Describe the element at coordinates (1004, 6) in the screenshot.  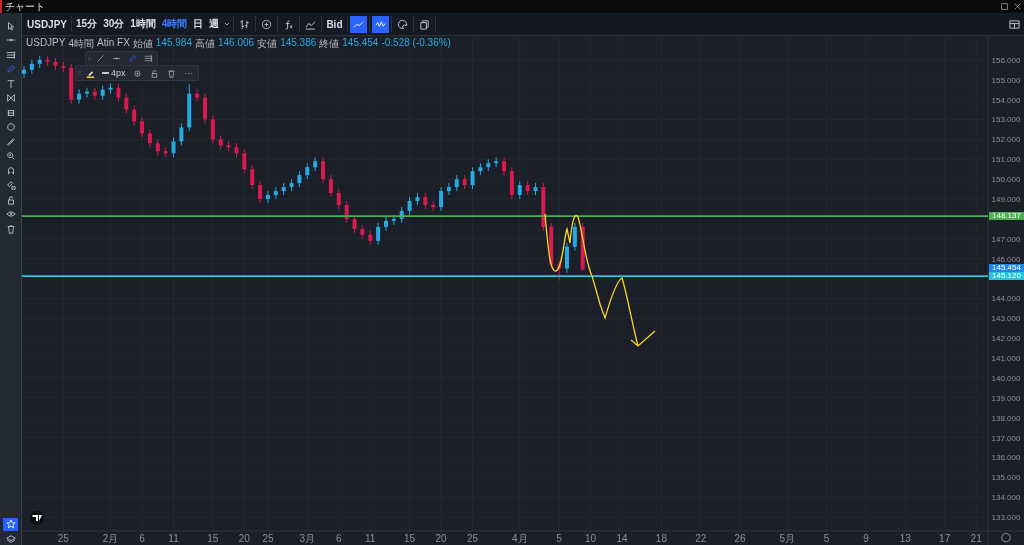
I see `maximize-icon` at that location.